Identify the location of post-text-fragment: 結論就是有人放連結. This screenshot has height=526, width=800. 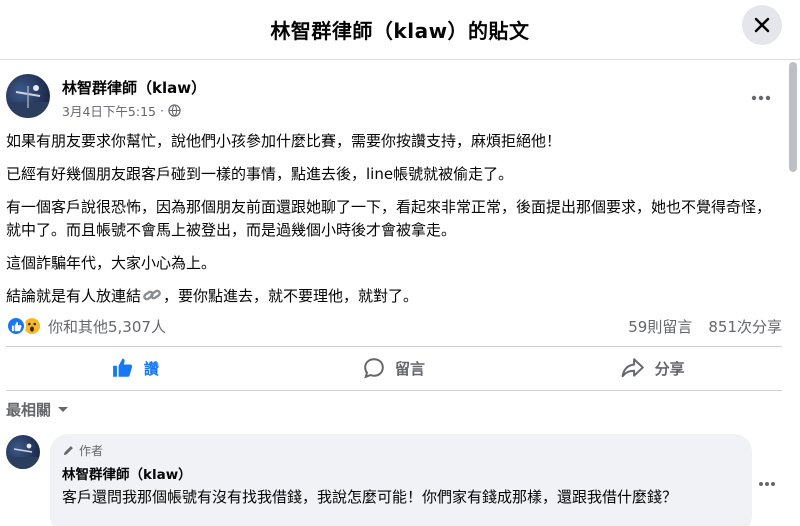
(74, 296).